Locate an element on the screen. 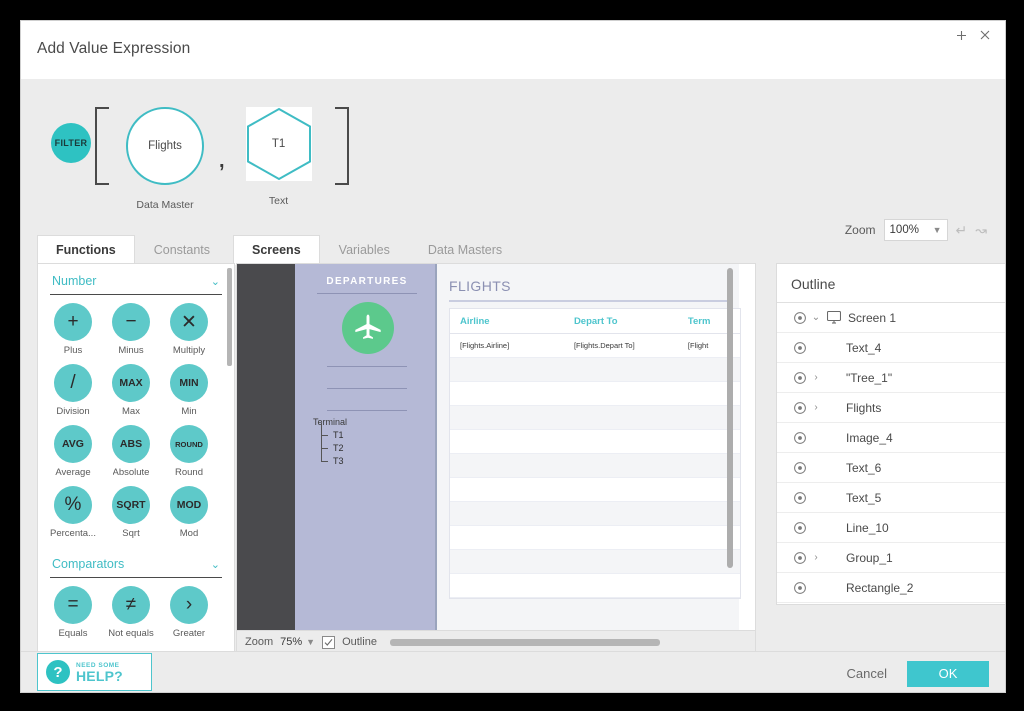  table-column-header: Airline is located at coordinates (512, 321).